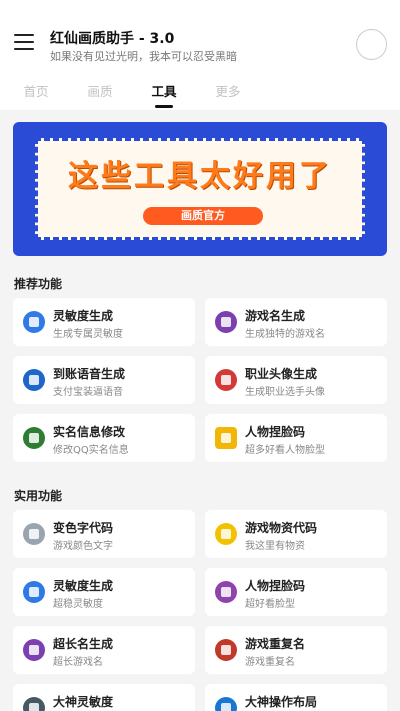 This screenshot has width=400, height=711. Describe the element at coordinates (285, 392) in the screenshot. I see `card-subtitle: 生成职业选手头像` at that location.